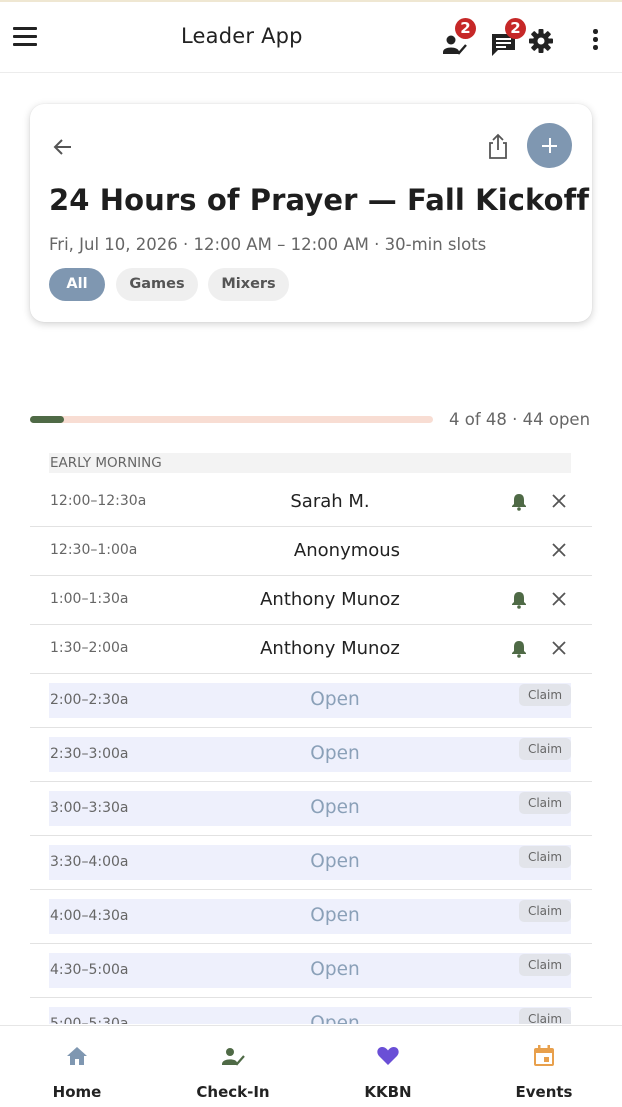  What do you see at coordinates (89, 1020) in the screenshot?
I see `slot-time: 5:00–5:30a` at bounding box center [89, 1020].